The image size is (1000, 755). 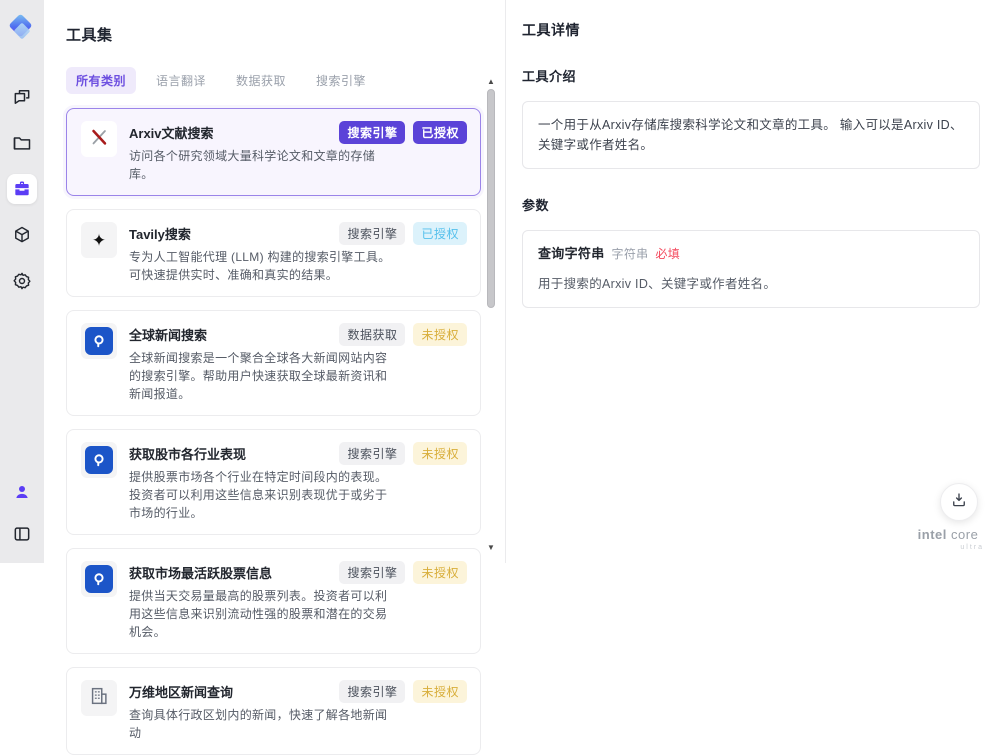 I want to click on category-badge: 数据获取, so click(x=372, y=334).